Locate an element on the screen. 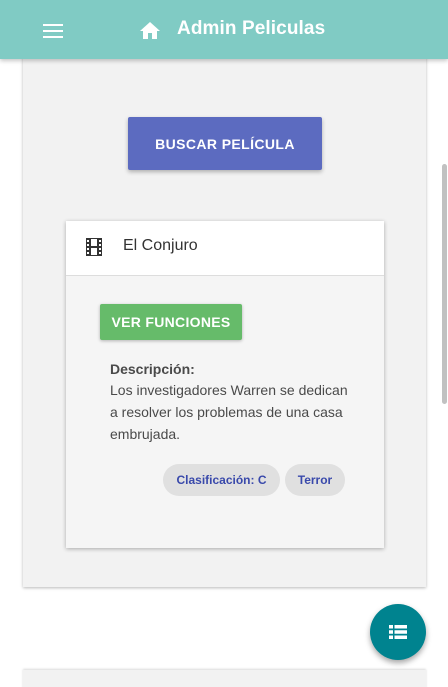 The image size is (448, 687). list-fab-button is located at coordinates (398, 632).